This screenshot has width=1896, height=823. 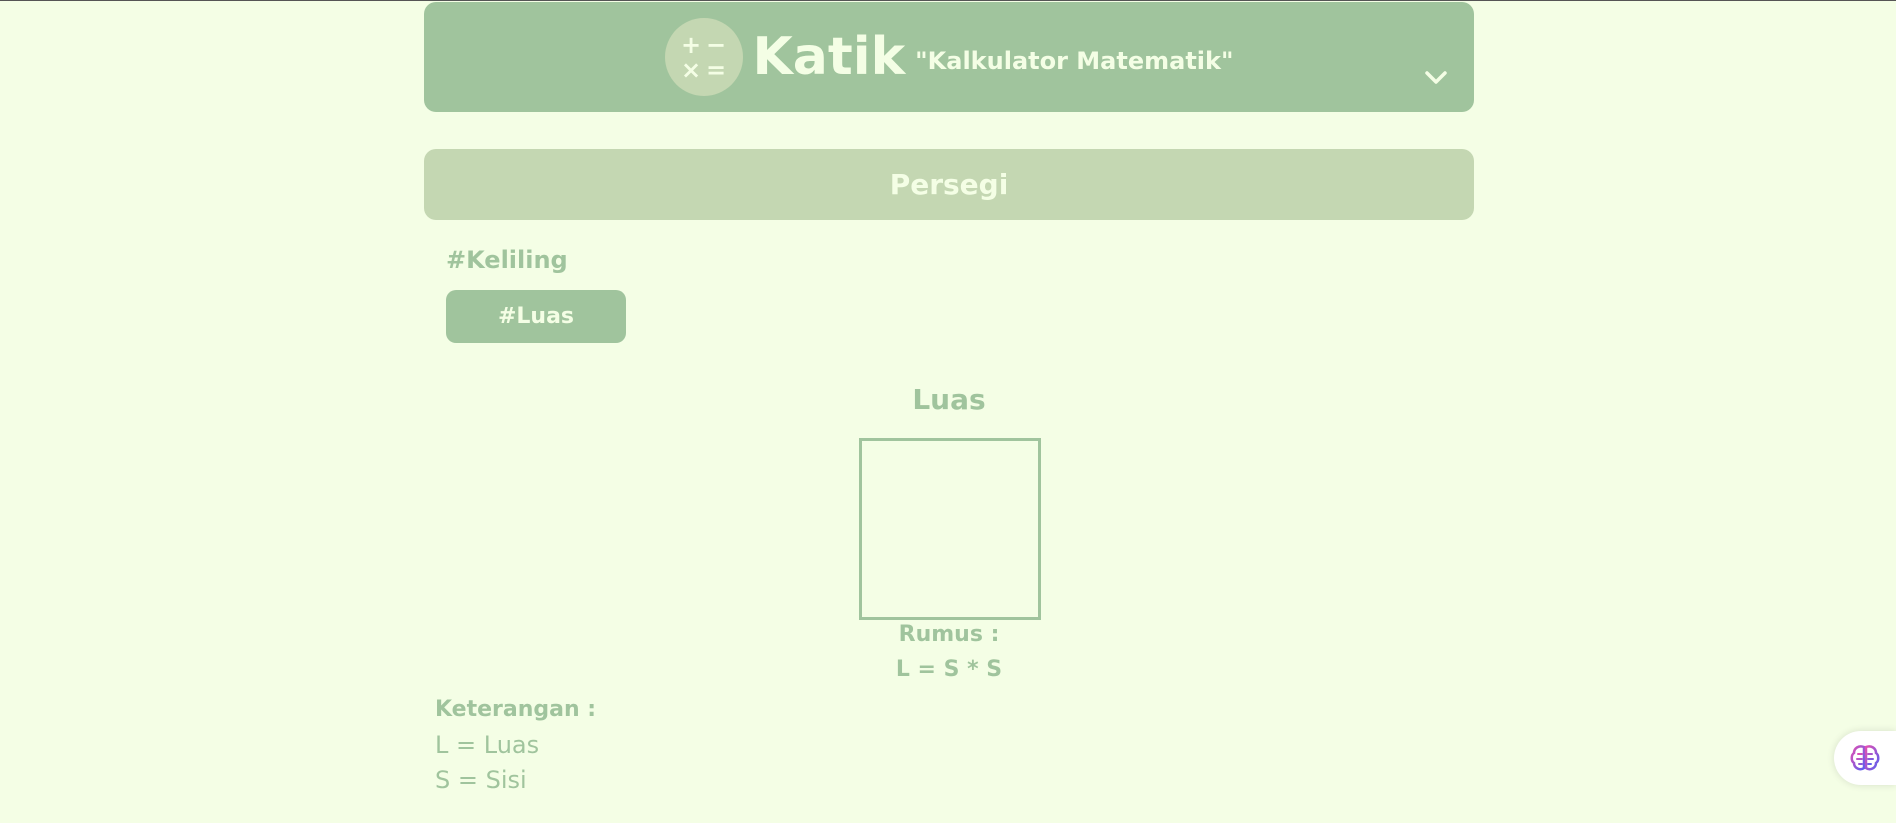 What do you see at coordinates (960, 261) in the screenshot?
I see `keliling-link: #Keliling` at bounding box center [960, 261].